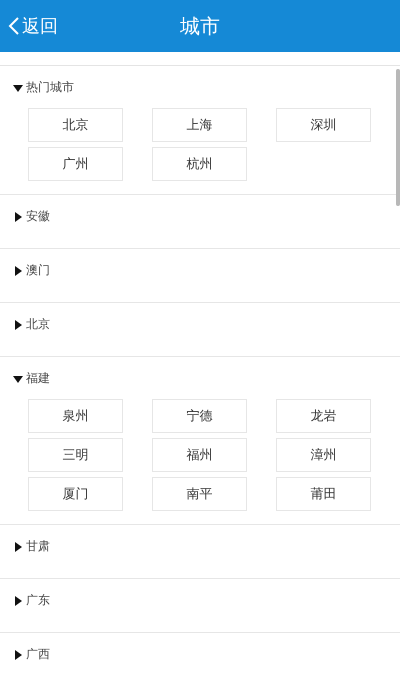  I want to click on section-header: 热门城市, so click(43, 87).